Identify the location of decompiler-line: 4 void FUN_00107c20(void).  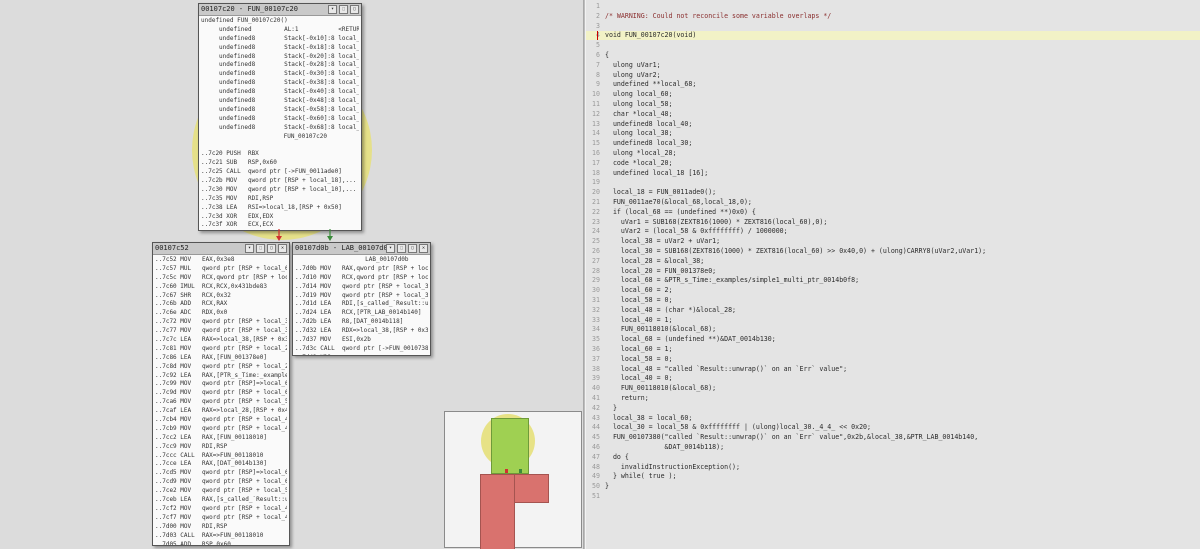
(893, 35).